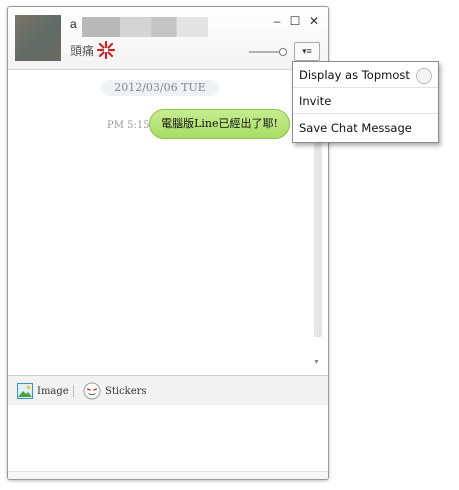 The height and width of the screenshot is (490, 459). What do you see at coordinates (126, 391) in the screenshot?
I see `stickers-label: Stickers` at bounding box center [126, 391].